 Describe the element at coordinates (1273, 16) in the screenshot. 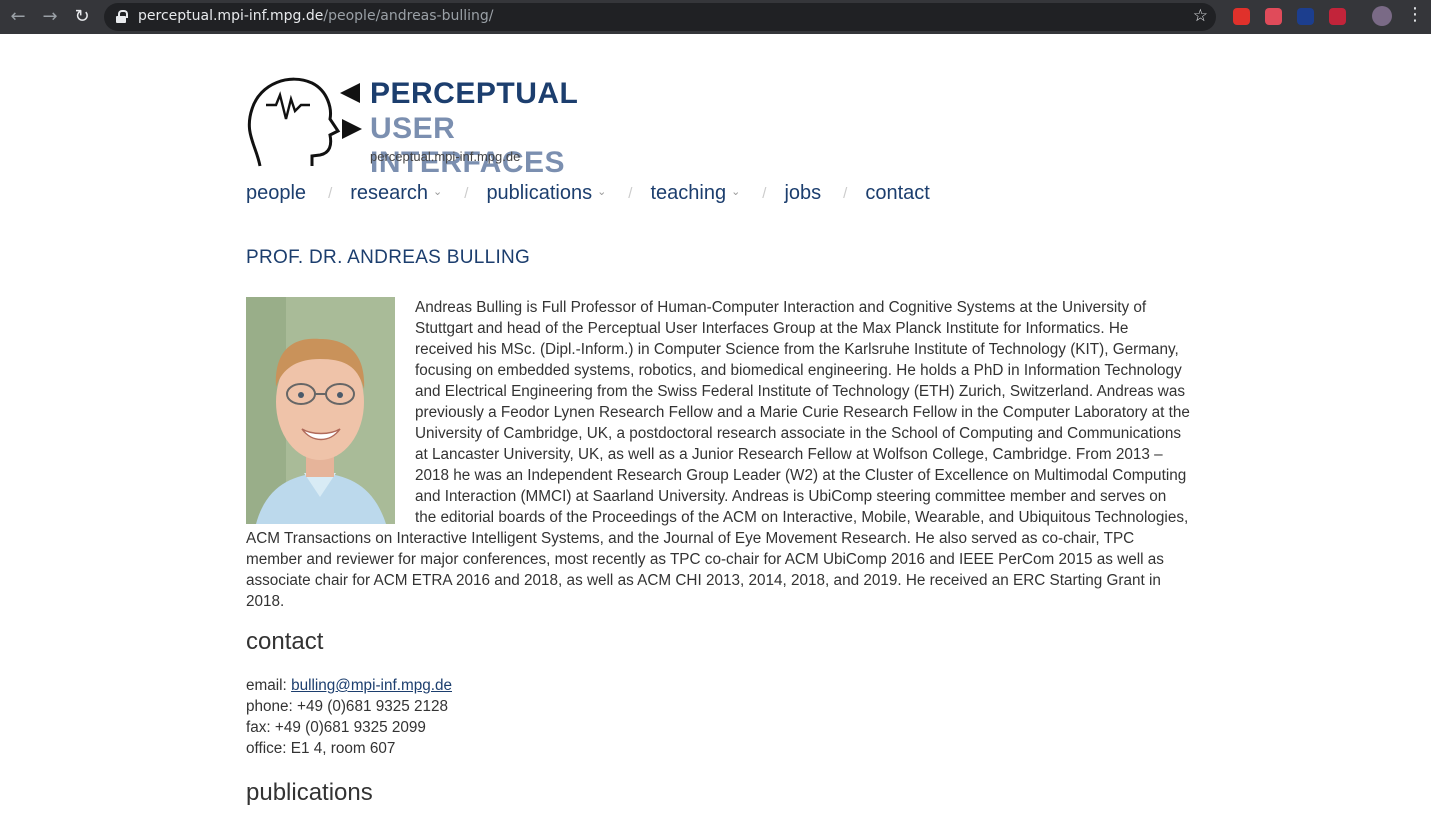

I see `extension-shield-icon` at that location.